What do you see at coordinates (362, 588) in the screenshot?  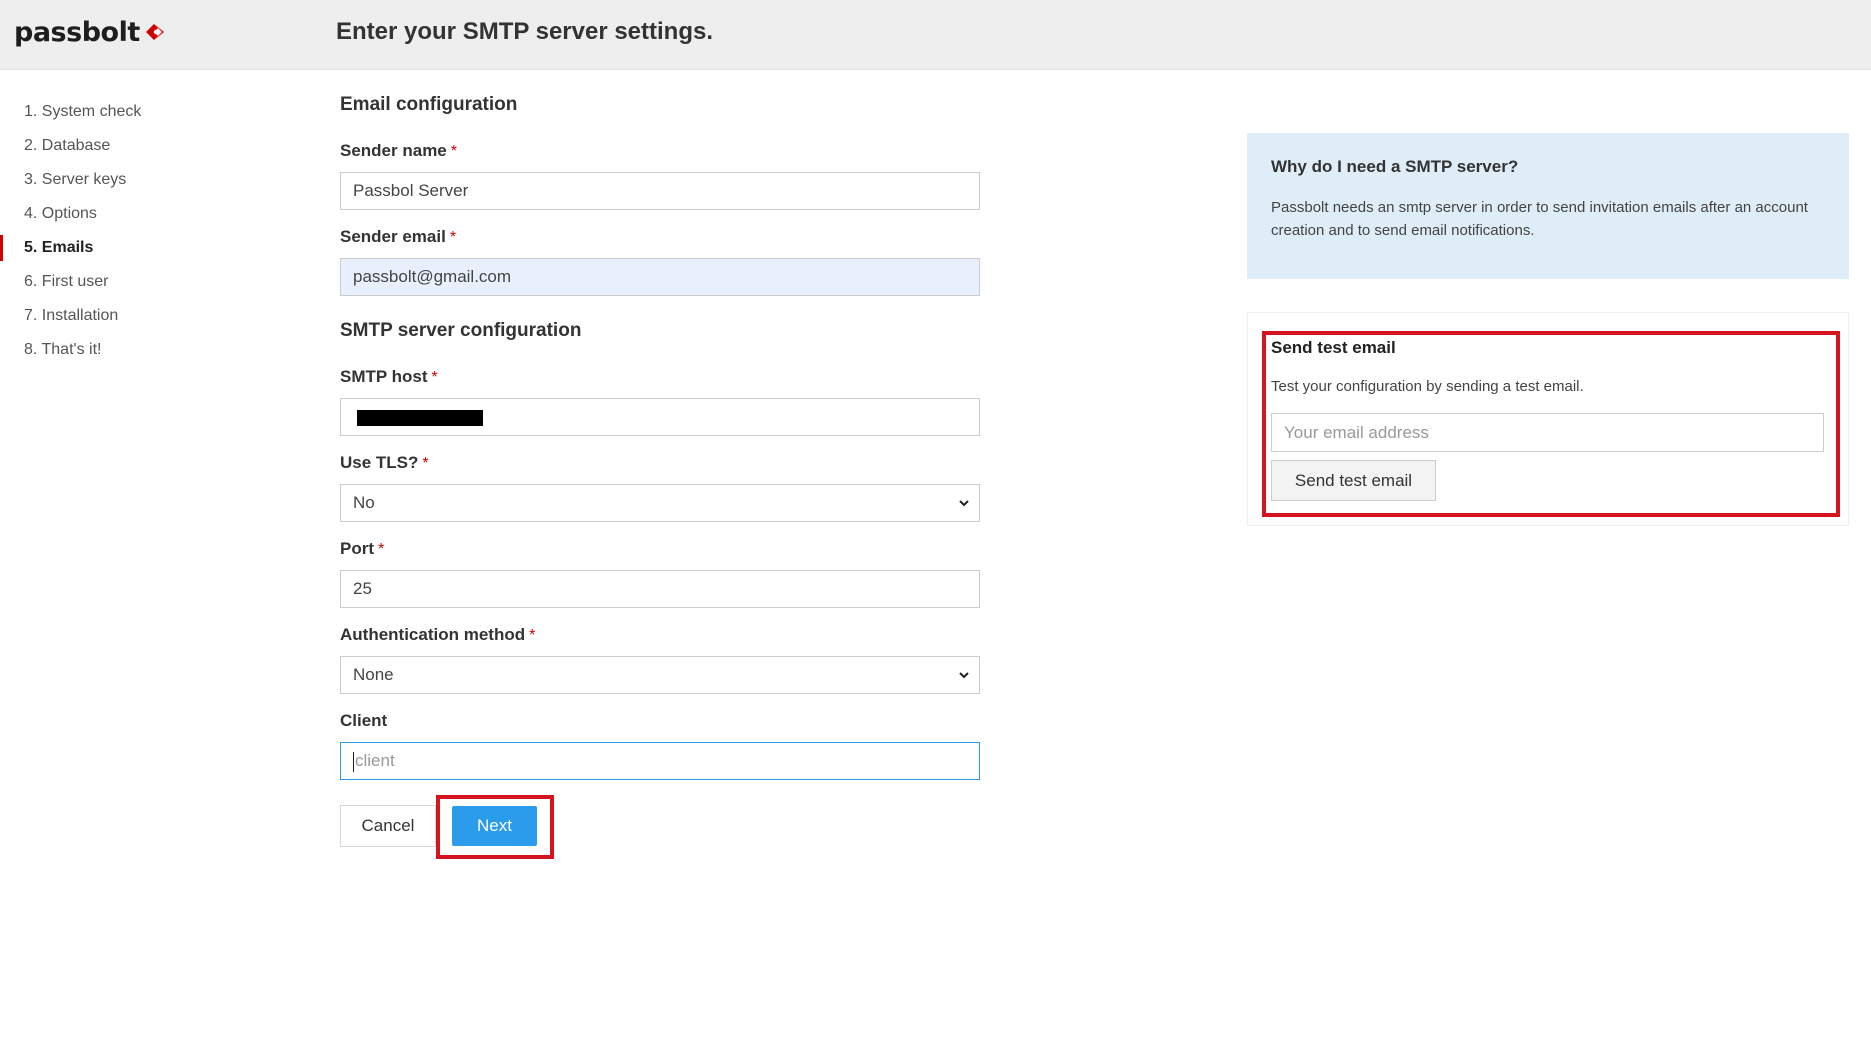 I see `port-value: 25` at bounding box center [362, 588].